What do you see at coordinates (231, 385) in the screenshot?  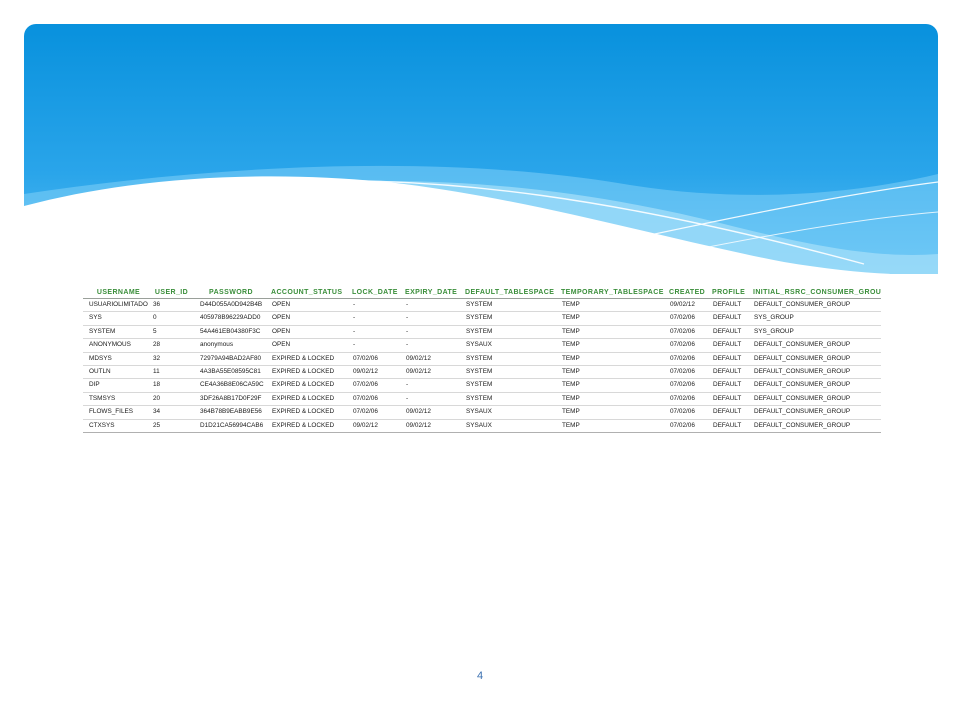 I see `table-cell-password: CE4A36B8E06CA59C` at bounding box center [231, 385].